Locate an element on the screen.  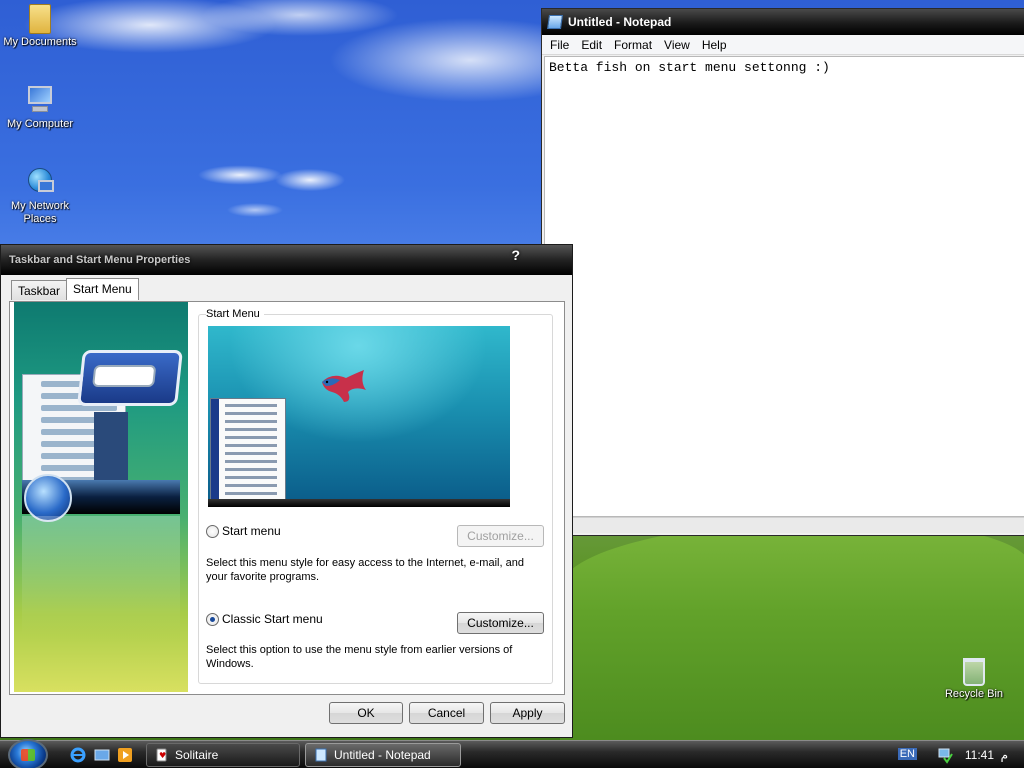
preview-taskbar is located at coordinates (359, 503).